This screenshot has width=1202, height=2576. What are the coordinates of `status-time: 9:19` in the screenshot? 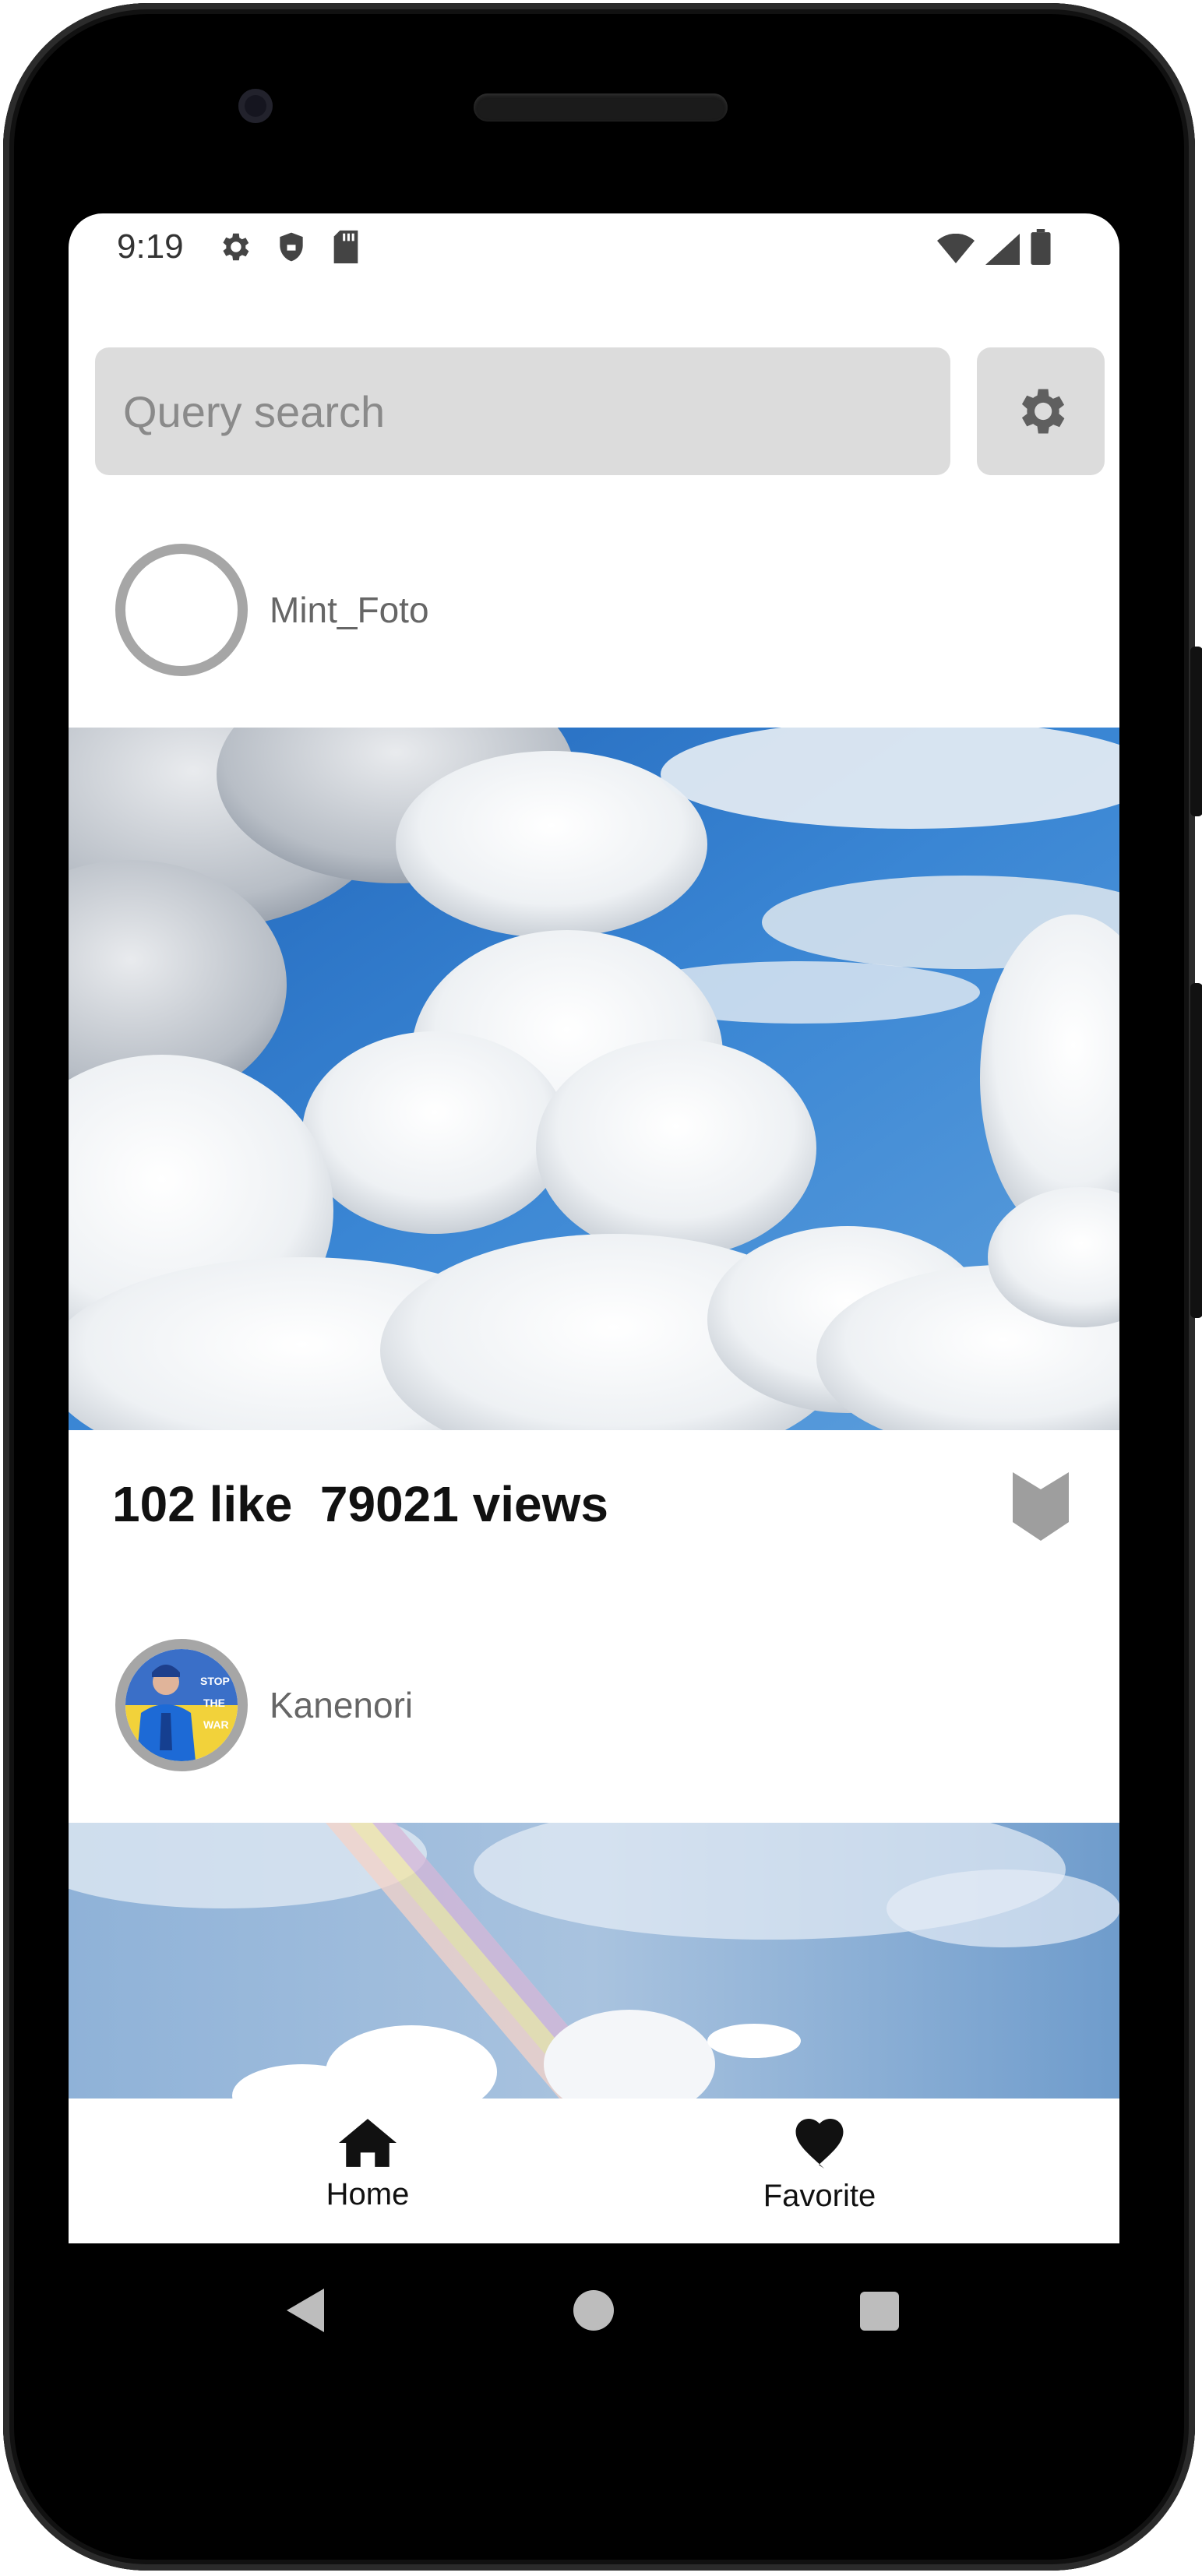 It's located at (150, 246).